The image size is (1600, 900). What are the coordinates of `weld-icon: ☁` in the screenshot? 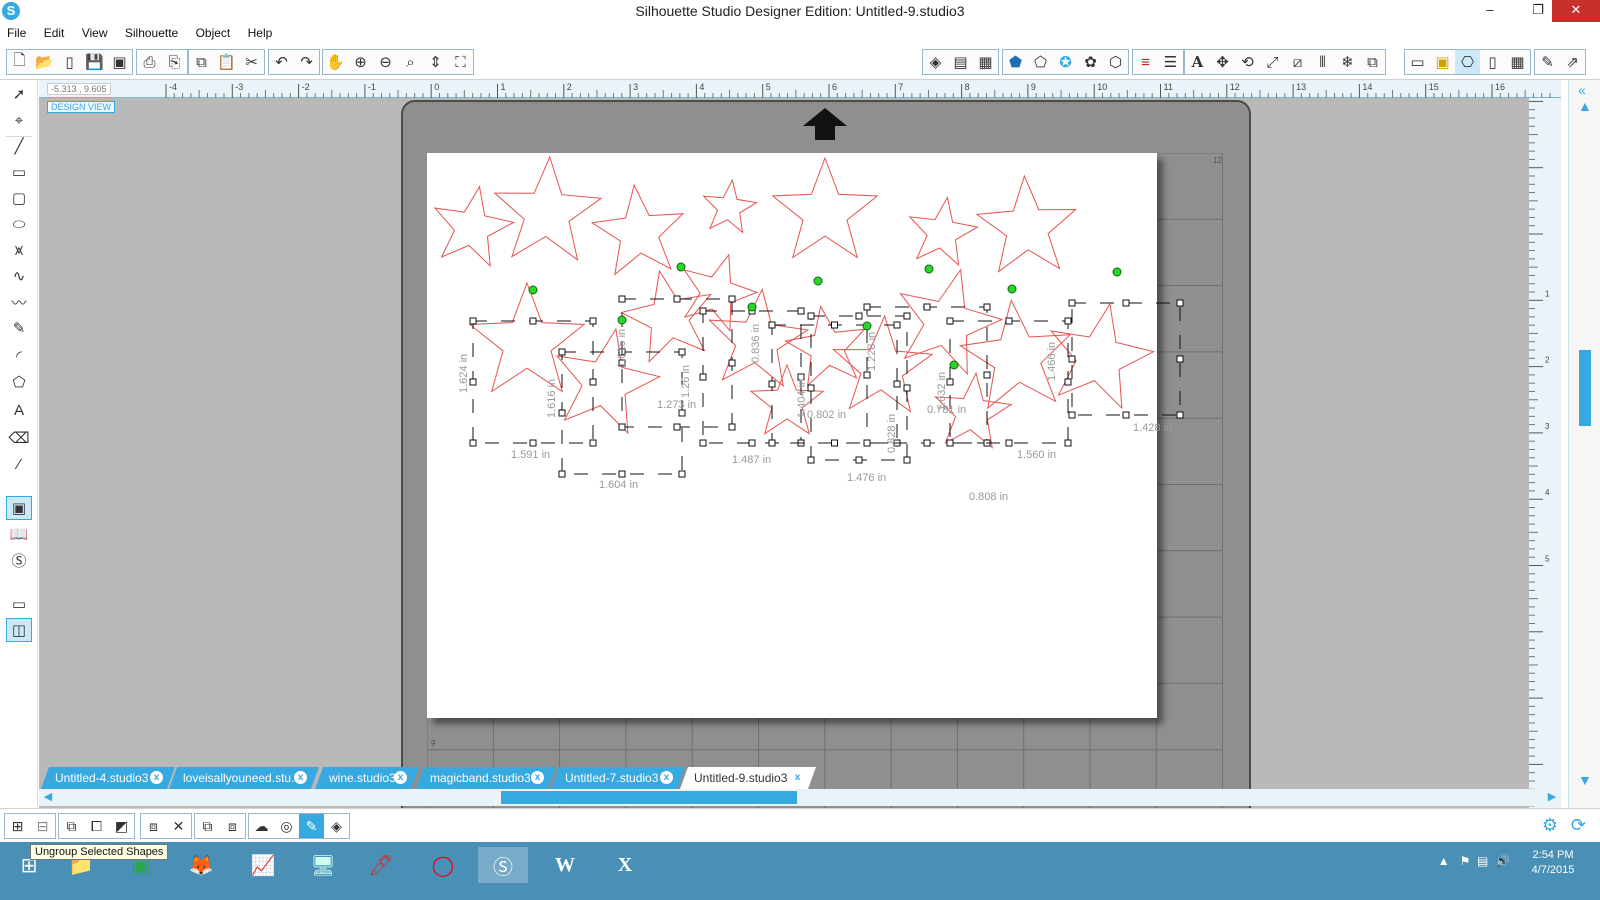 It's located at (261, 826).